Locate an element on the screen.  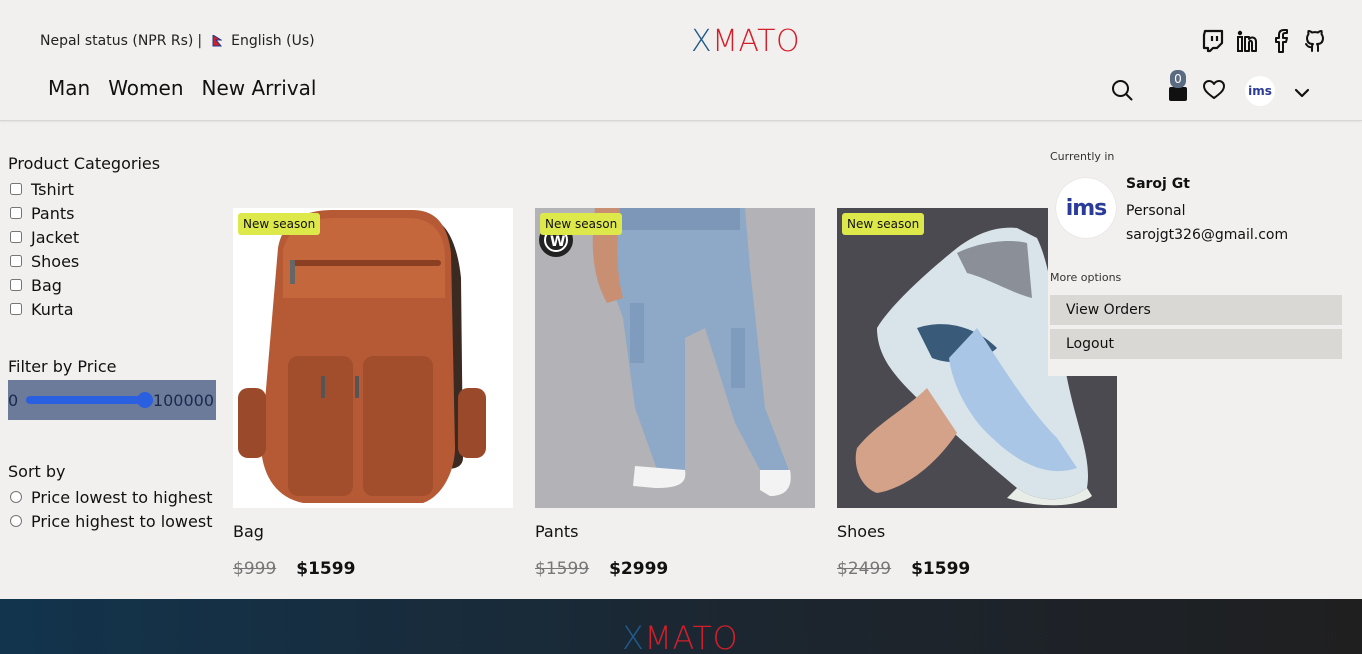
twitch-icon is located at coordinates (1213, 41).